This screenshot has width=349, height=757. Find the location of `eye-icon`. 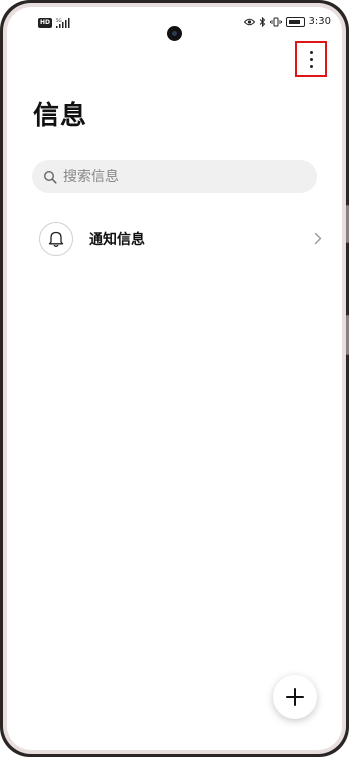

eye-icon is located at coordinates (249, 21).